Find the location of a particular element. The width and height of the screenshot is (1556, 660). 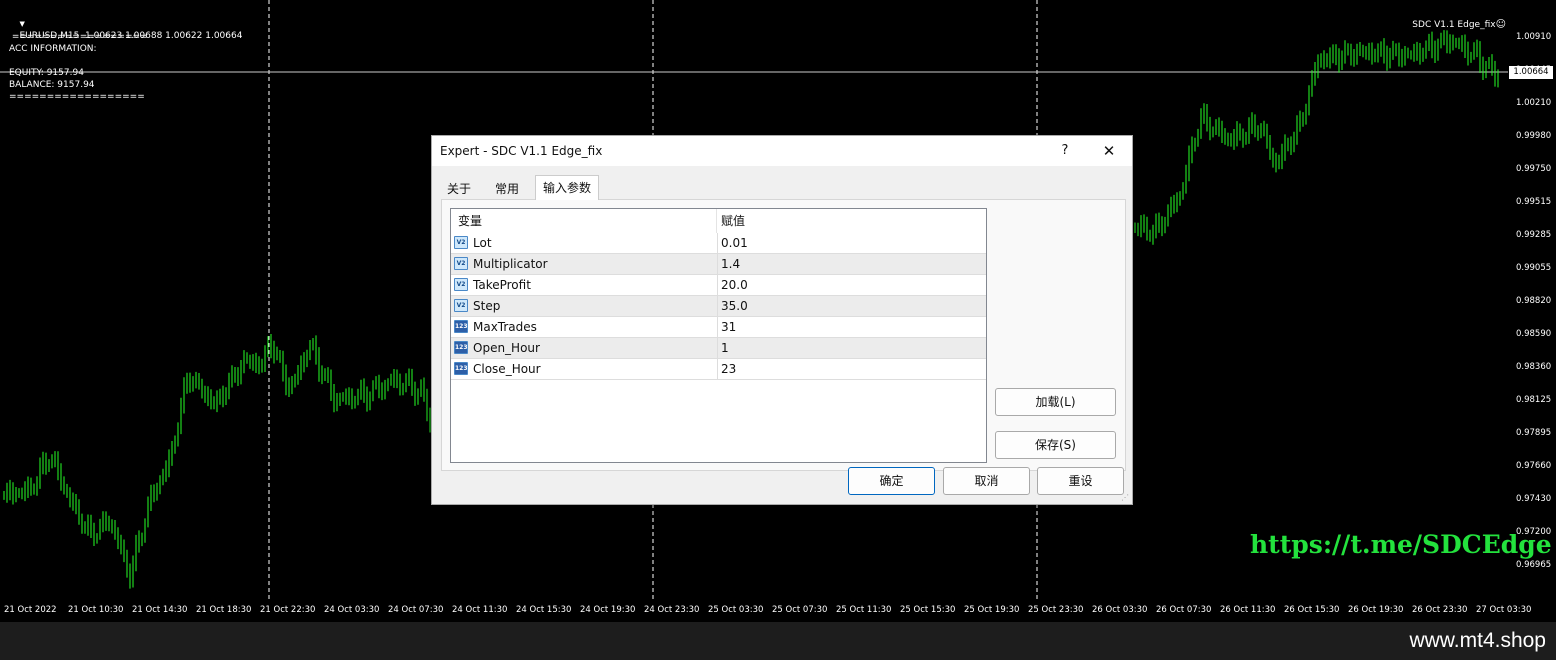

dialog-titlebar: Expert - SDC V1.1 Edge_fix ? ✕ is located at coordinates (782, 151).